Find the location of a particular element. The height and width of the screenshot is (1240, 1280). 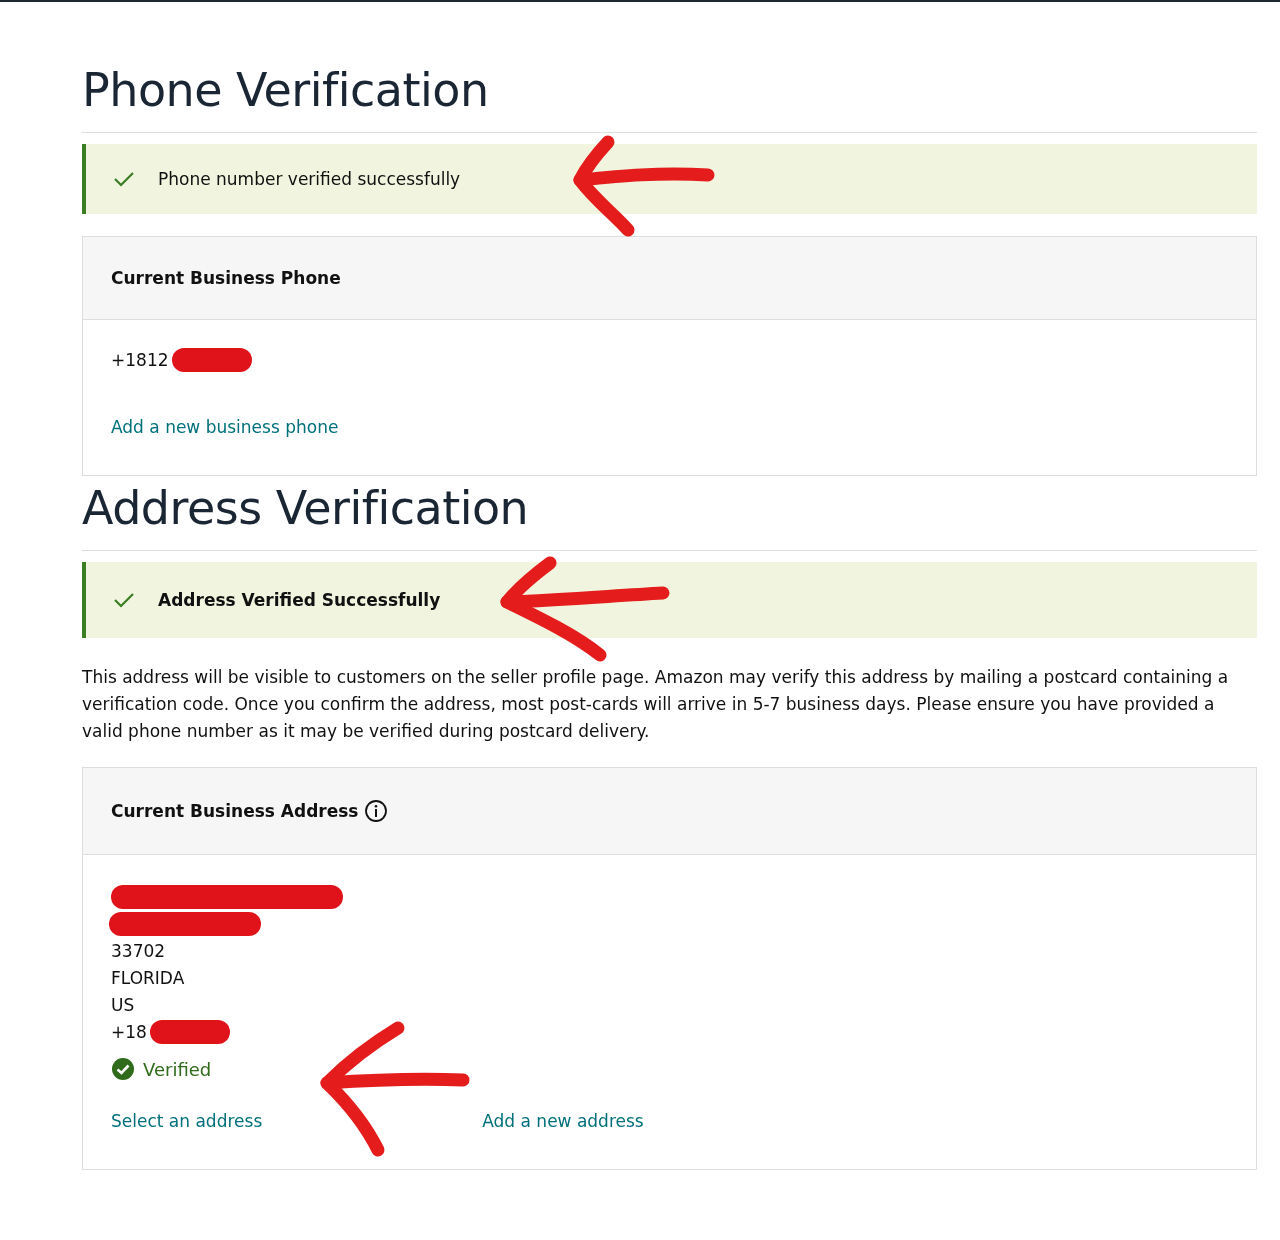

address-line: FLORIDA is located at coordinates (148, 977).